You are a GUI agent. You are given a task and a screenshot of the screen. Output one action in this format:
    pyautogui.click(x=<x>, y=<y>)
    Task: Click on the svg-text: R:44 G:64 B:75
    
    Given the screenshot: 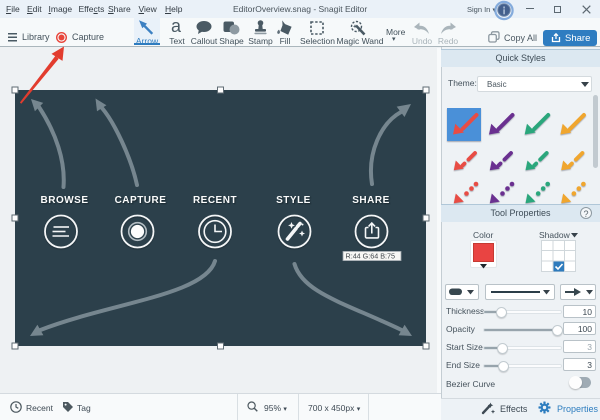 What is the action you would take?
    pyautogui.click(x=371, y=256)
    